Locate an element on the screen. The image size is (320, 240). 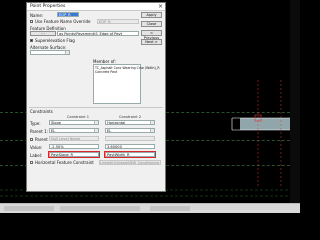
alternate-surface-select is located at coordinates (50, 52).